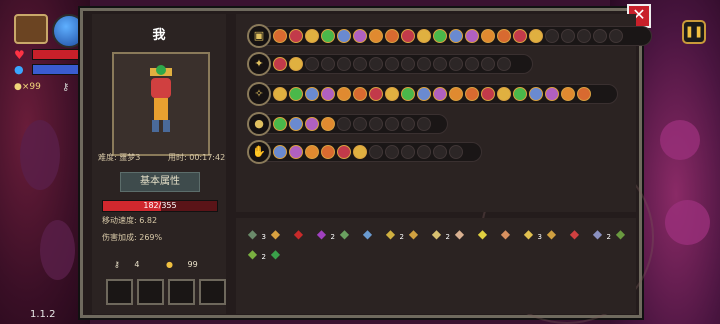 This screenshot has width=720, height=324. Describe the element at coordinates (259, 152) in the screenshot. I see `claw-icon: ✋` at that location.